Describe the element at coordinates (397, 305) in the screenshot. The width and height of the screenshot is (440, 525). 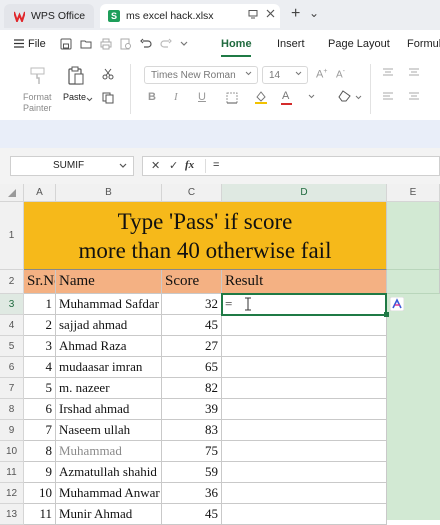
I see `formula-assistant-icon` at that location.